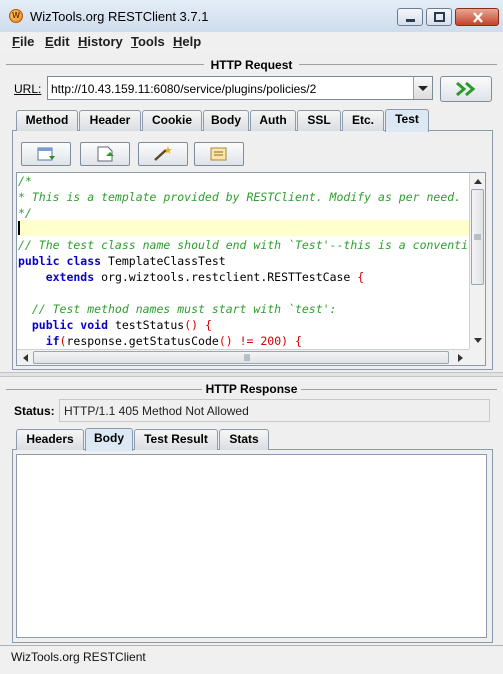  What do you see at coordinates (167, 261) in the screenshot?
I see `code-token: TemplateClassTest` at bounding box center [167, 261].